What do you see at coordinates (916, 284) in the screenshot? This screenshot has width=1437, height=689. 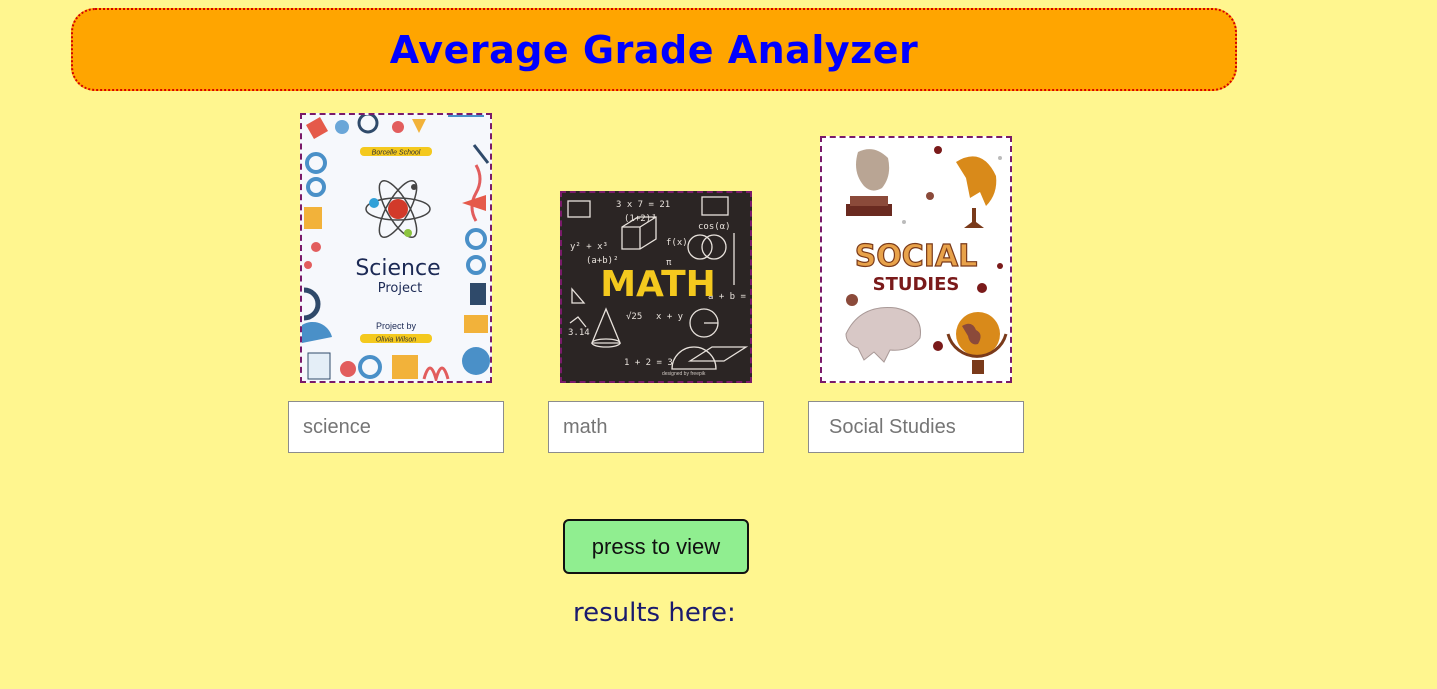 I see `social-subtitle: STUDIES` at bounding box center [916, 284].